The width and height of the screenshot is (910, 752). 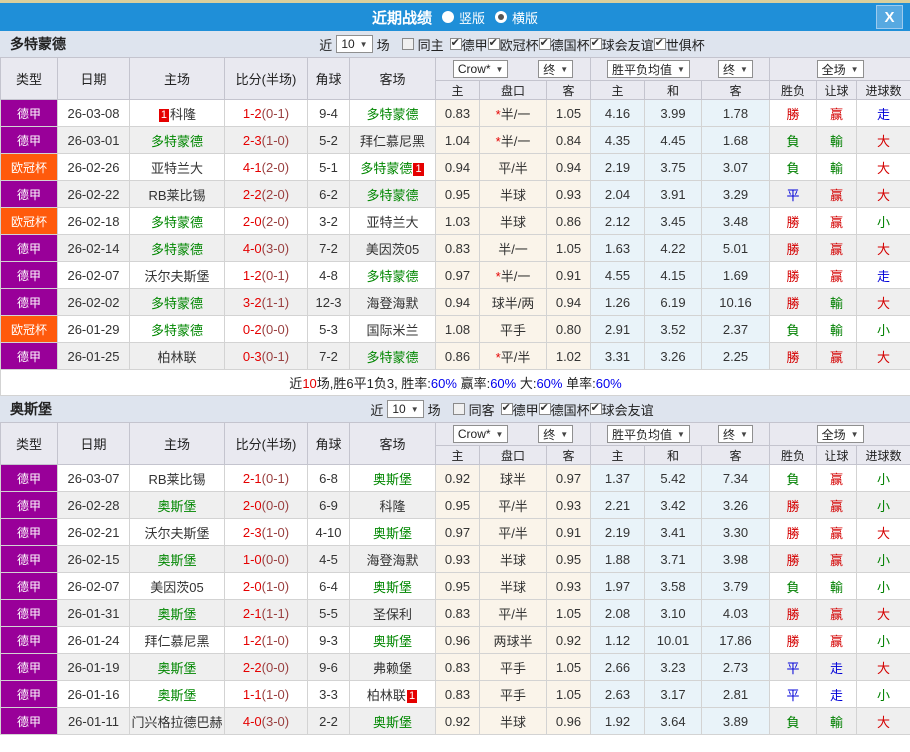 What do you see at coordinates (275, 248) in the screenshot?
I see `half-time-score: (3-0)` at bounding box center [275, 248].